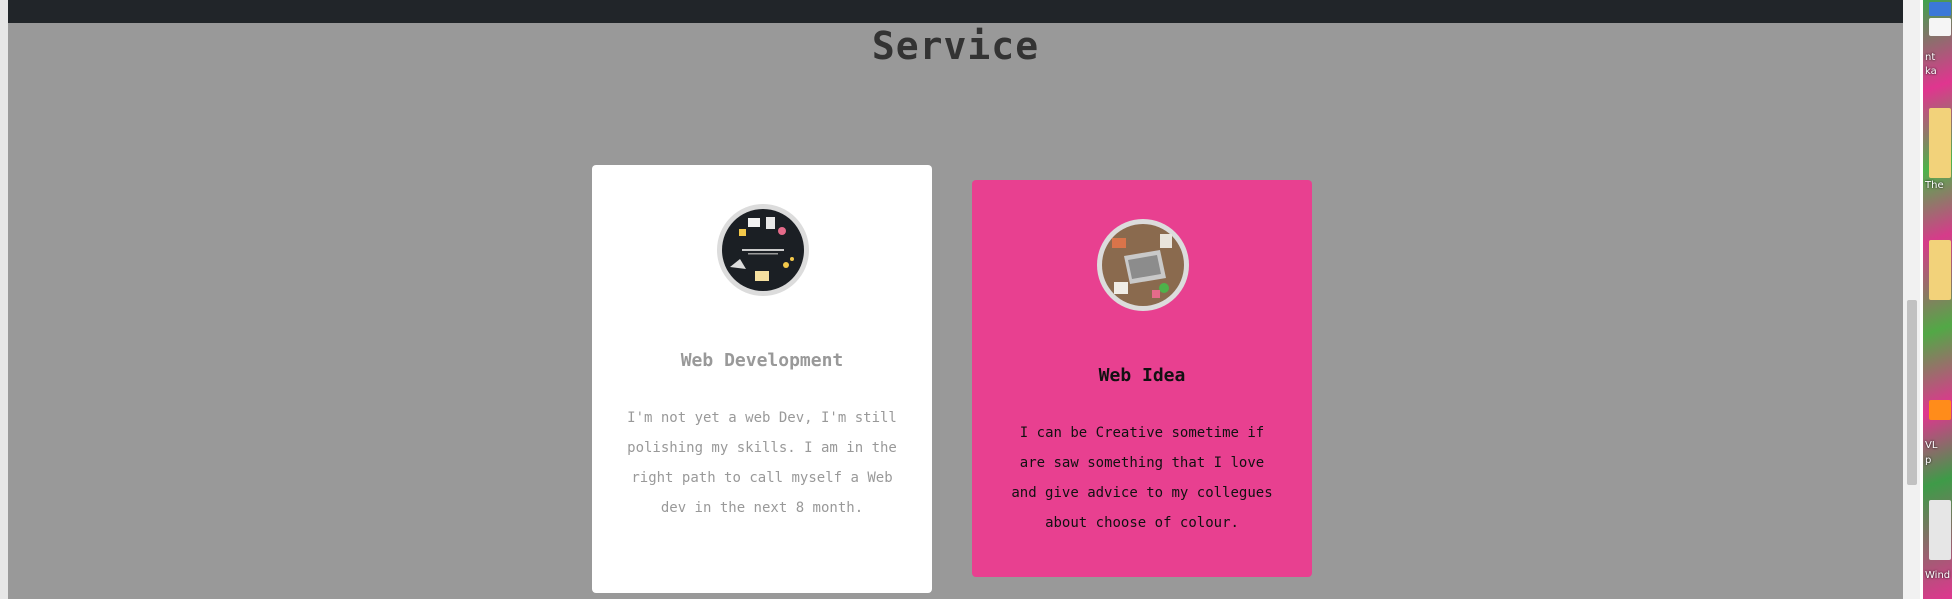  Describe the element at coordinates (1940, 27) in the screenshot. I see `document-icon` at that location.